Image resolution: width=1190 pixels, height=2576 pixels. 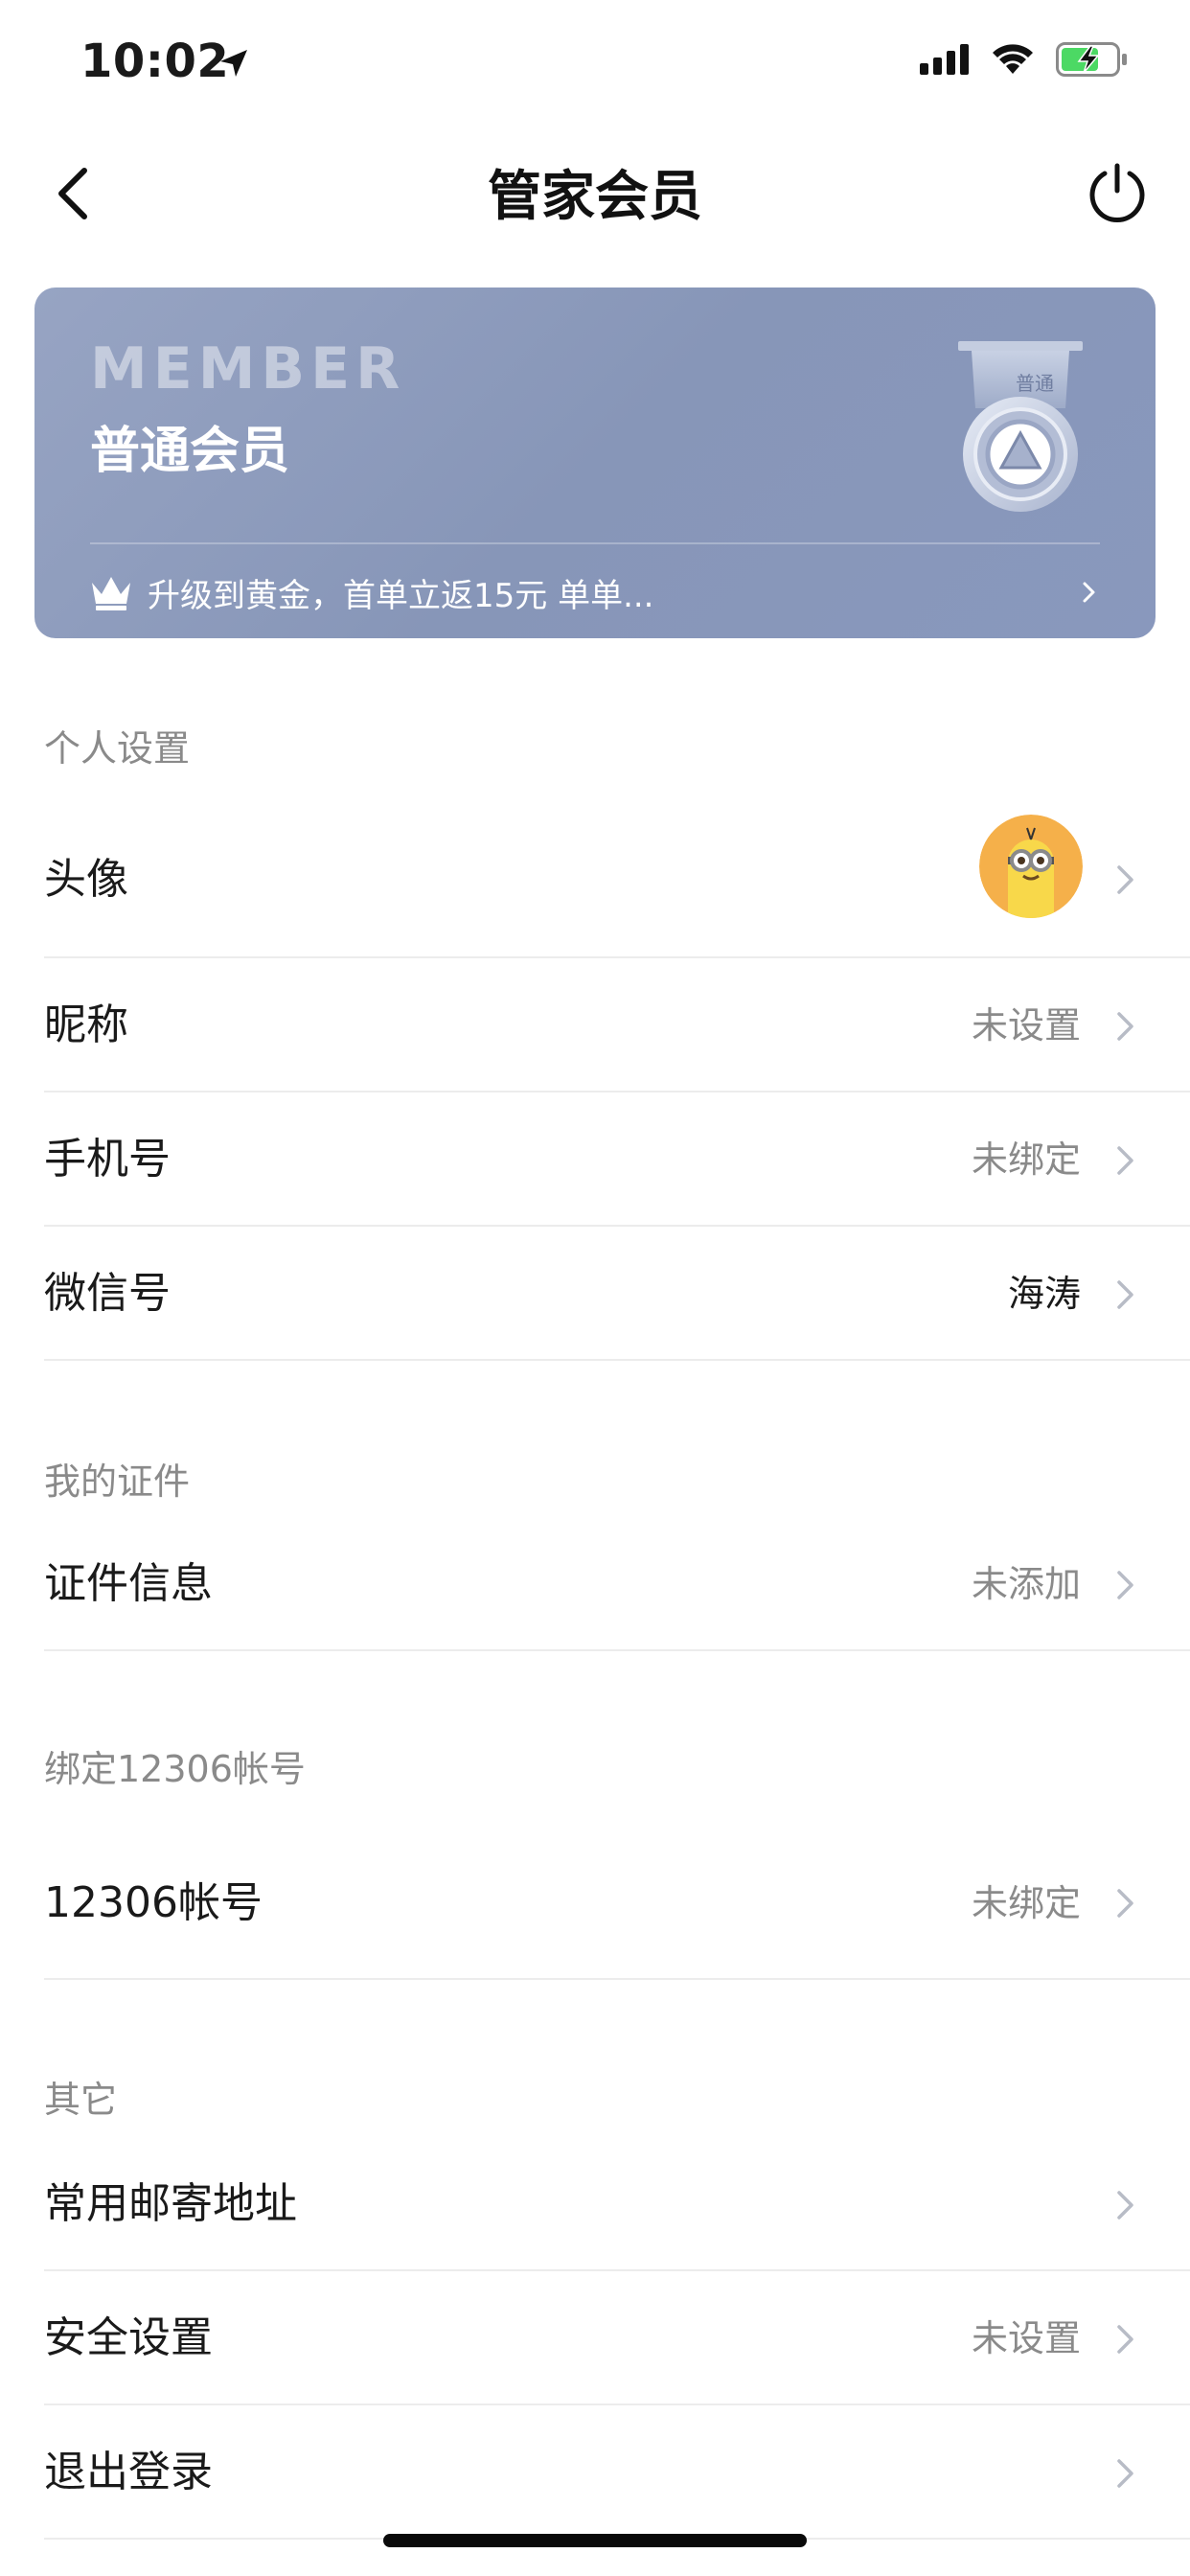 What do you see at coordinates (107, 1159) in the screenshot?
I see `row-label: 手机号` at bounding box center [107, 1159].